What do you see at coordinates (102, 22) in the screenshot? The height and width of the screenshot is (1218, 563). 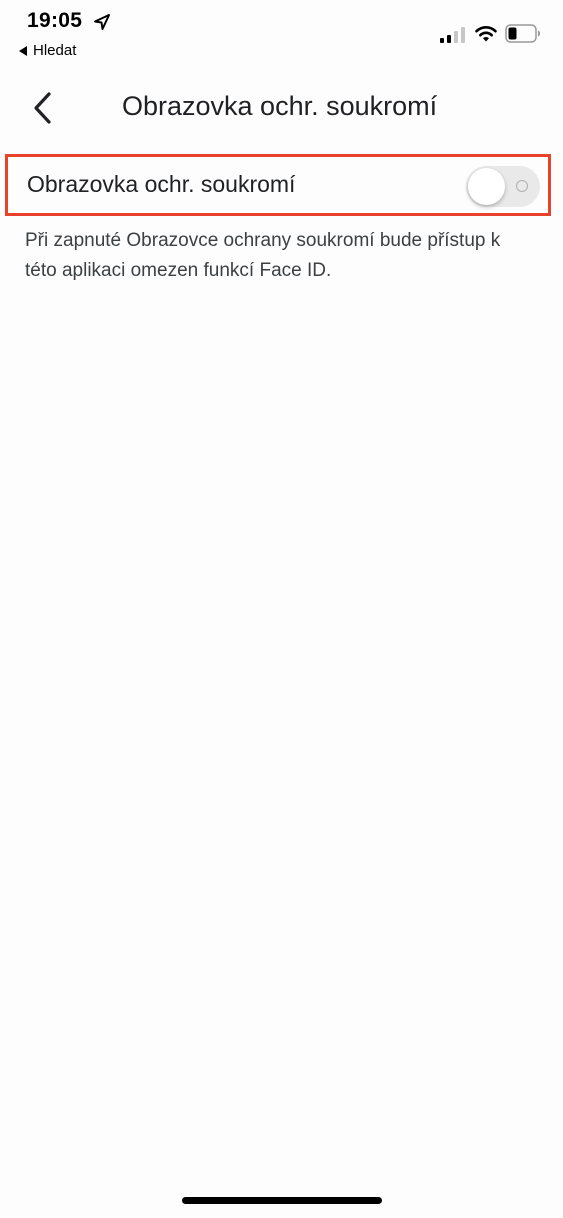 I see `location-icon` at bounding box center [102, 22].